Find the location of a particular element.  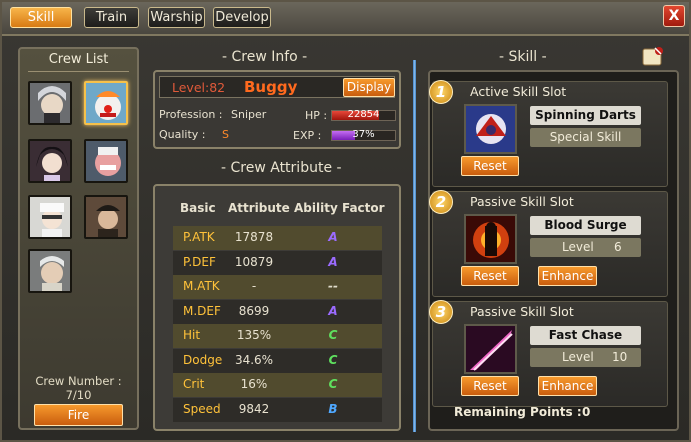

hp-value: 22854 is located at coordinates (363, 114).